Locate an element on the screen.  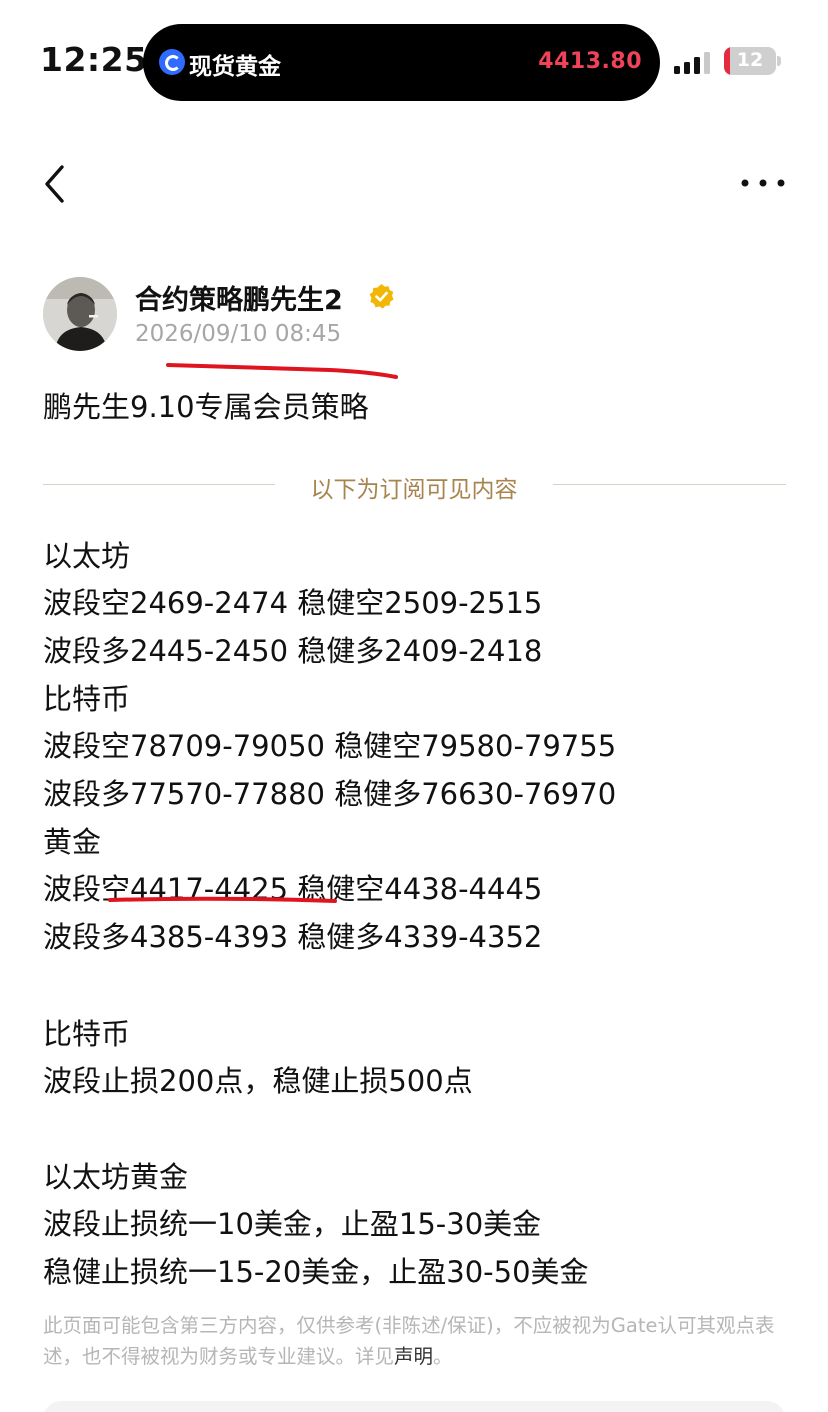
post-title: 鹏先生9.10专属会员策略 is located at coordinates (206, 407).